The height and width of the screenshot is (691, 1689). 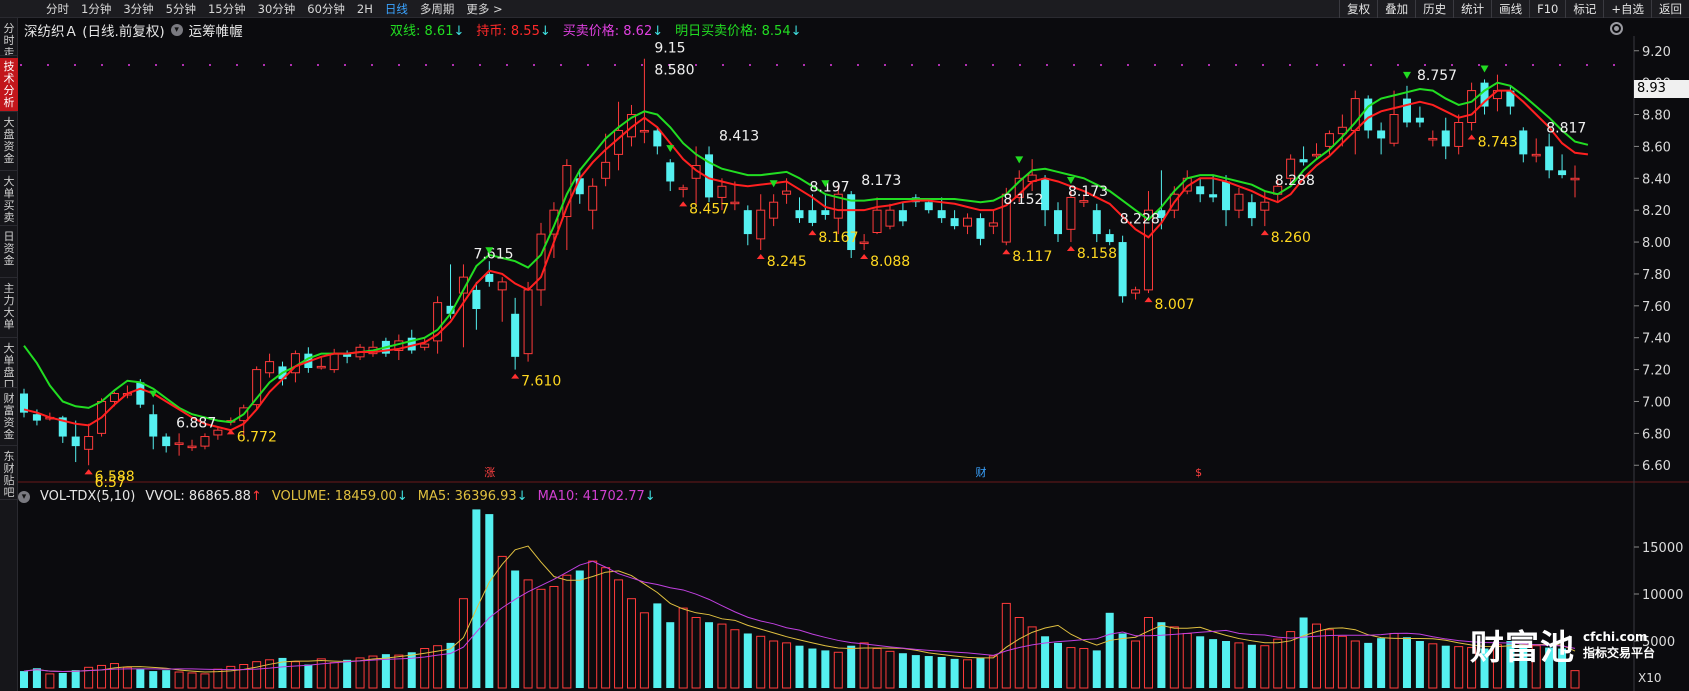 What do you see at coordinates (890, 262) in the screenshot?
I see `low-annotation: 8.088` at bounding box center [890, 262].